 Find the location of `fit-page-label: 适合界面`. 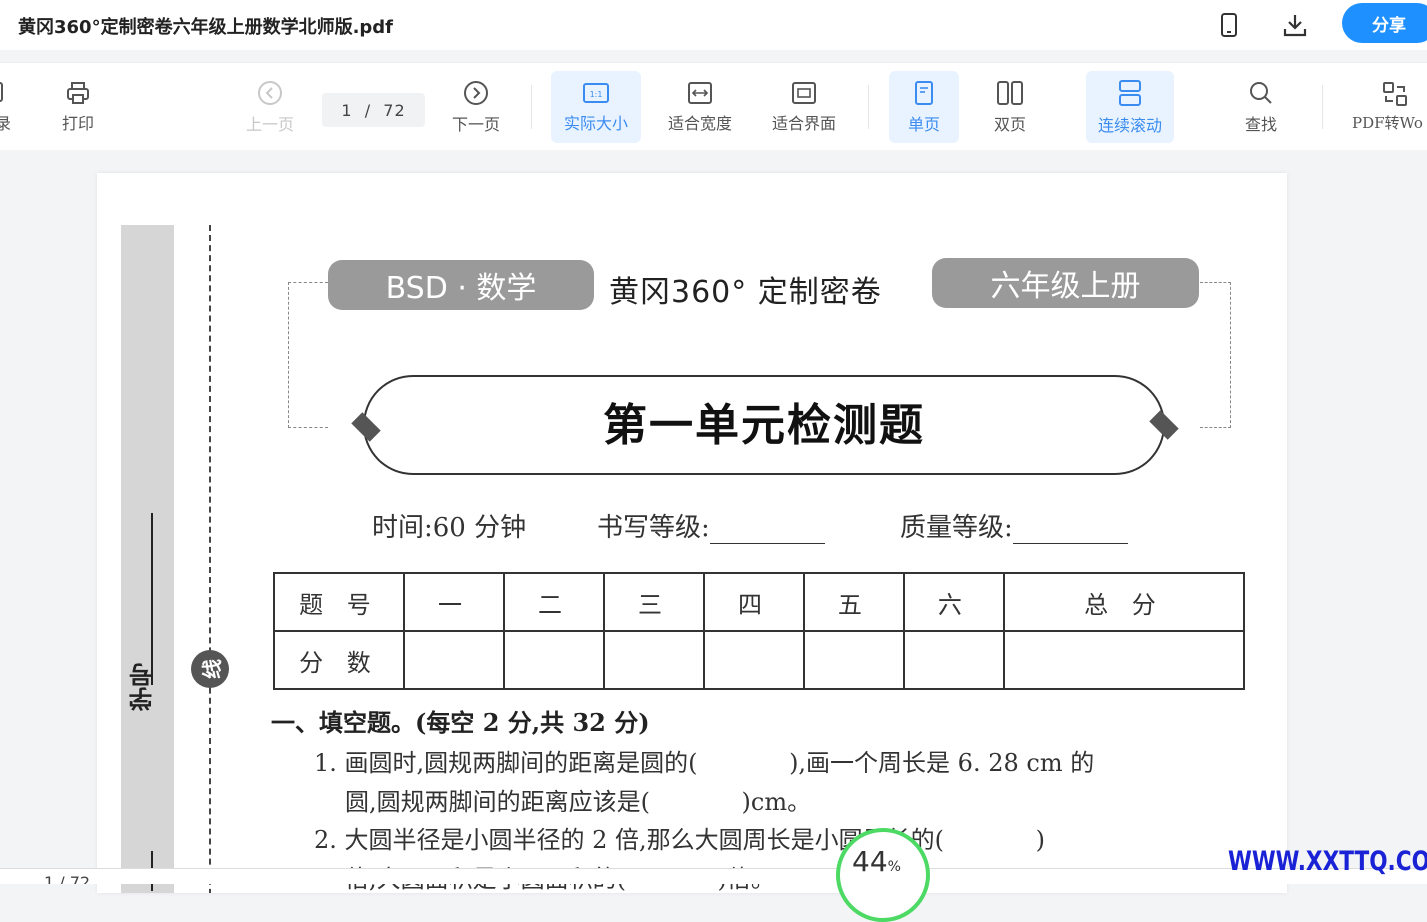

fit-page-label: 适合界面 is located at coordinates (803, 123).